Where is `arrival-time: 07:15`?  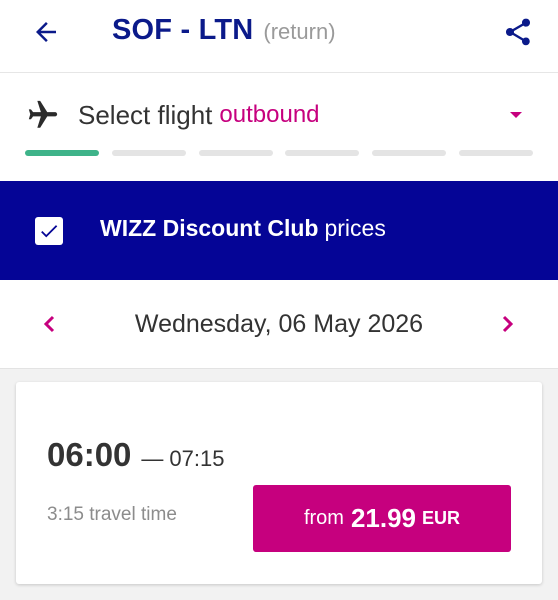
arrival-time: 07:15 is located at coordinates (197, 458).